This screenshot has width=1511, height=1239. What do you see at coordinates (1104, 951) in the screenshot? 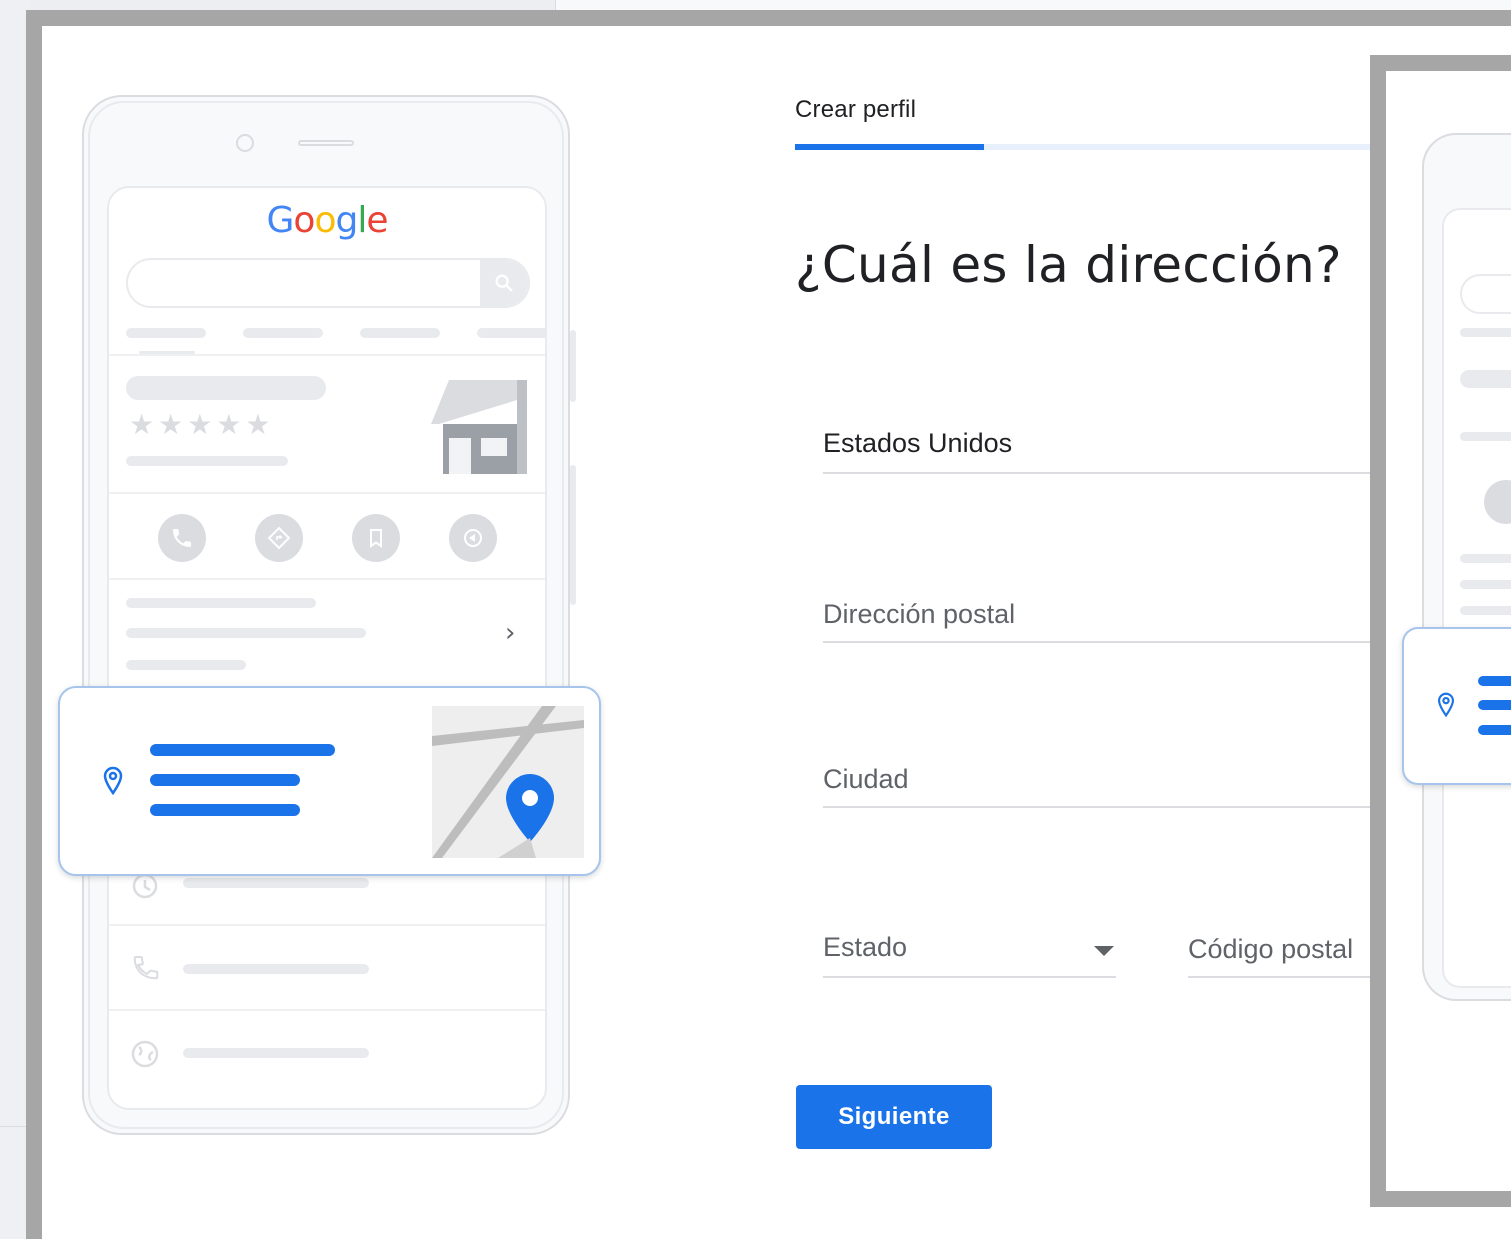
I see `chevron-down-icon` at bounding box center [1104, 951].